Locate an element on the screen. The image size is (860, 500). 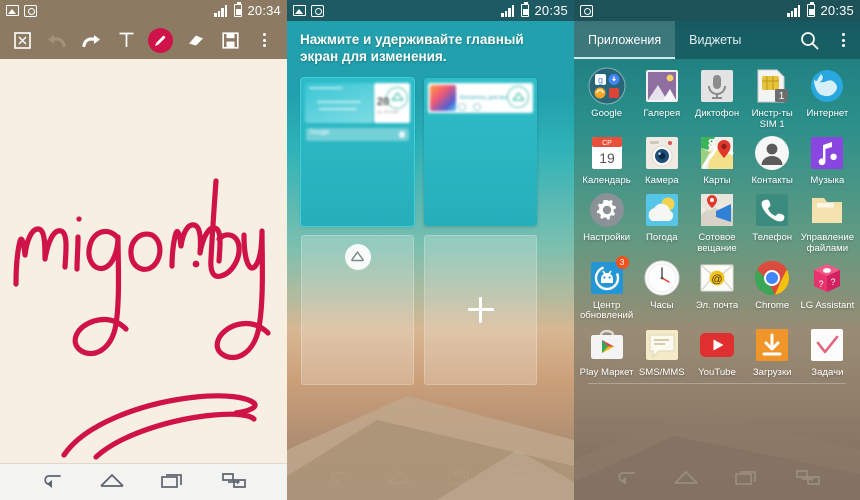
app-internet: Интернет is located at coordinates (827, 98).